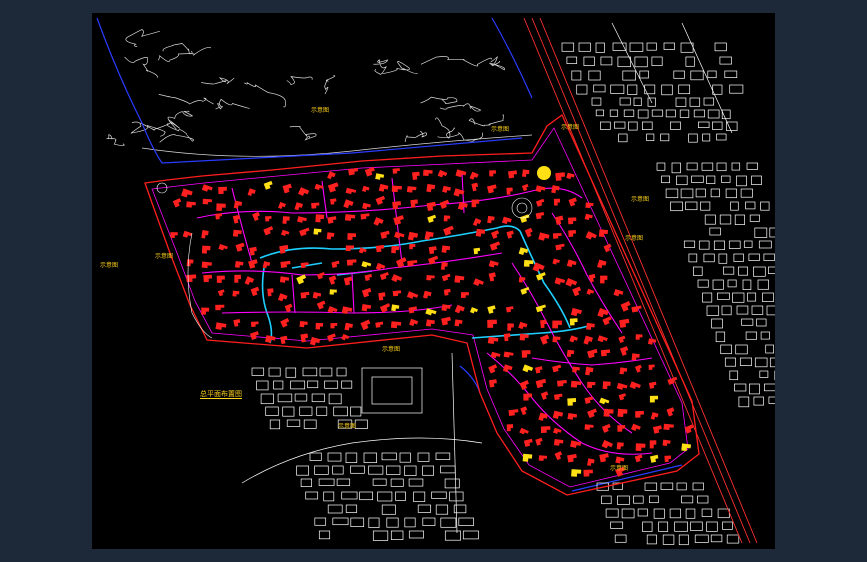 Image resolution: width=867 pixels, height=562 pixels. I want to click on water-west, so click(267, 305).